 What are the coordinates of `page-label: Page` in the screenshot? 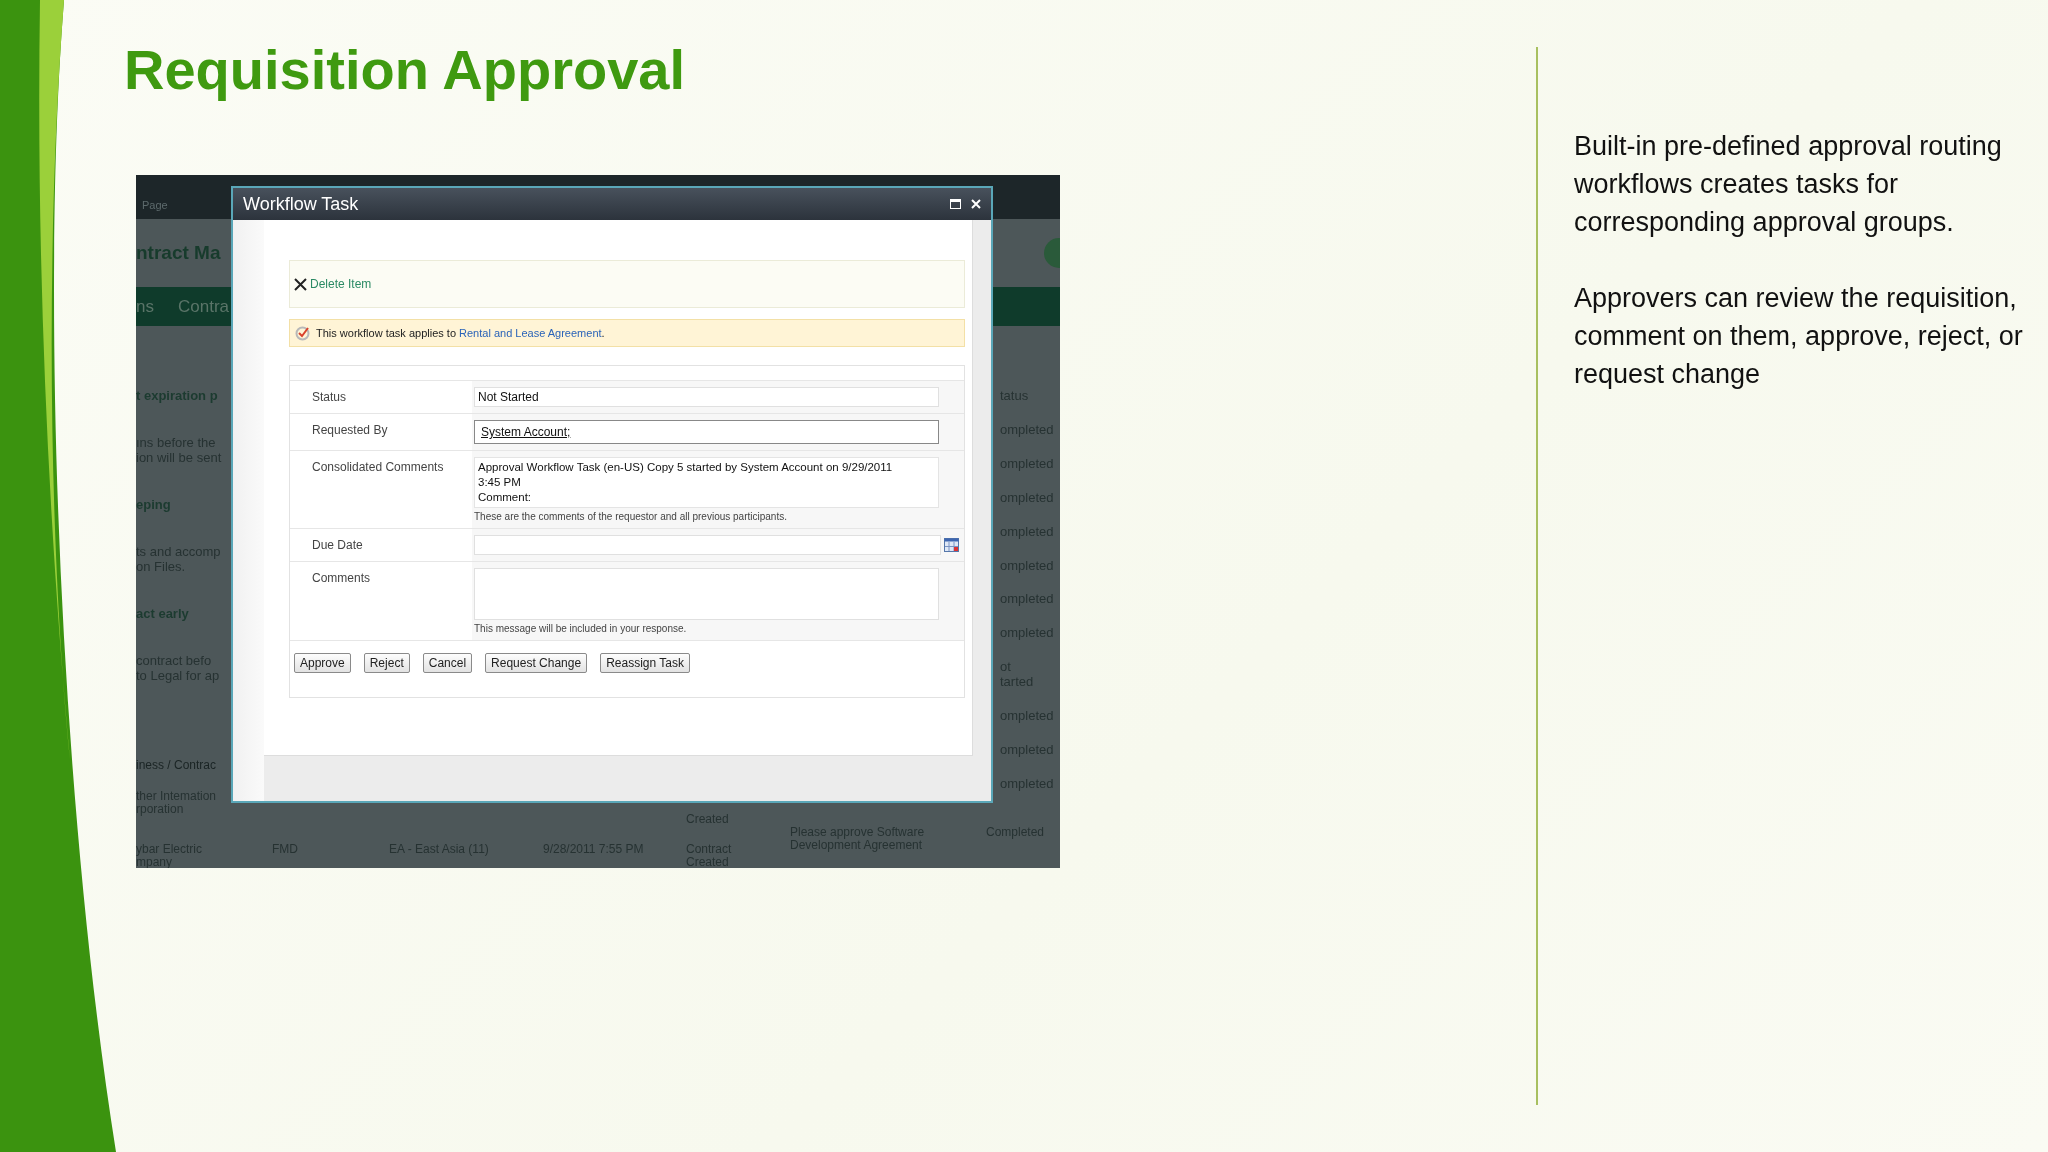 It's located at (155, 205).